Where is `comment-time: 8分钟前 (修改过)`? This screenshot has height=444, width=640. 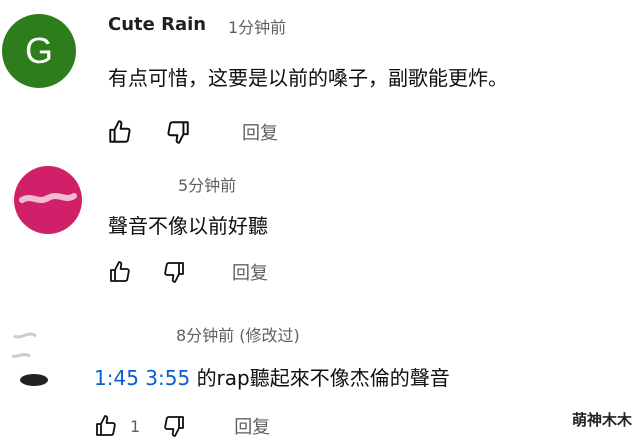 comment-time: 8分钟前 (修改过) is located at coordinates (238, 334).